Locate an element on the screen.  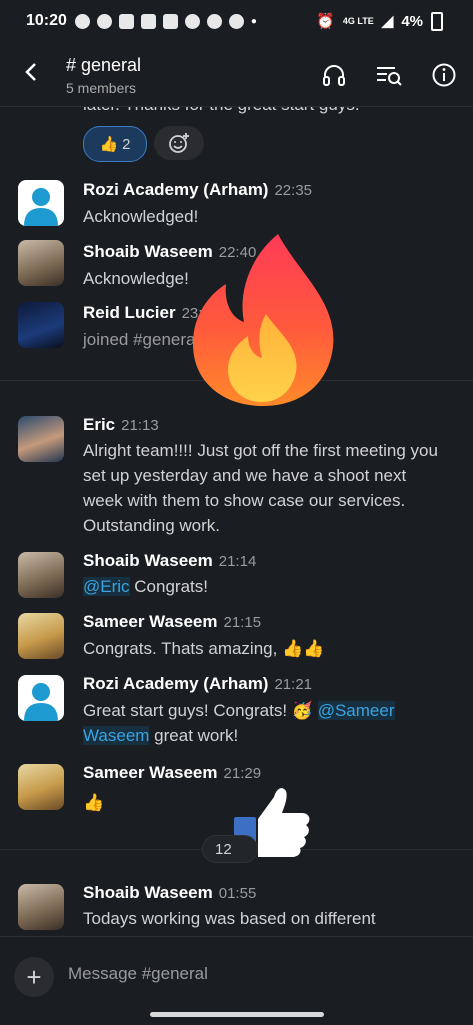
app-icon is located at coordinates (236, 21).